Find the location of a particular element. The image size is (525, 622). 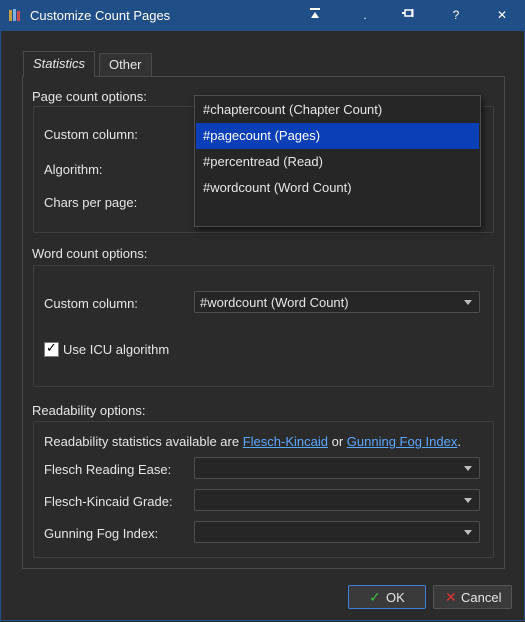

tab-statistics: Statistics is located at coordinates (59, 64).